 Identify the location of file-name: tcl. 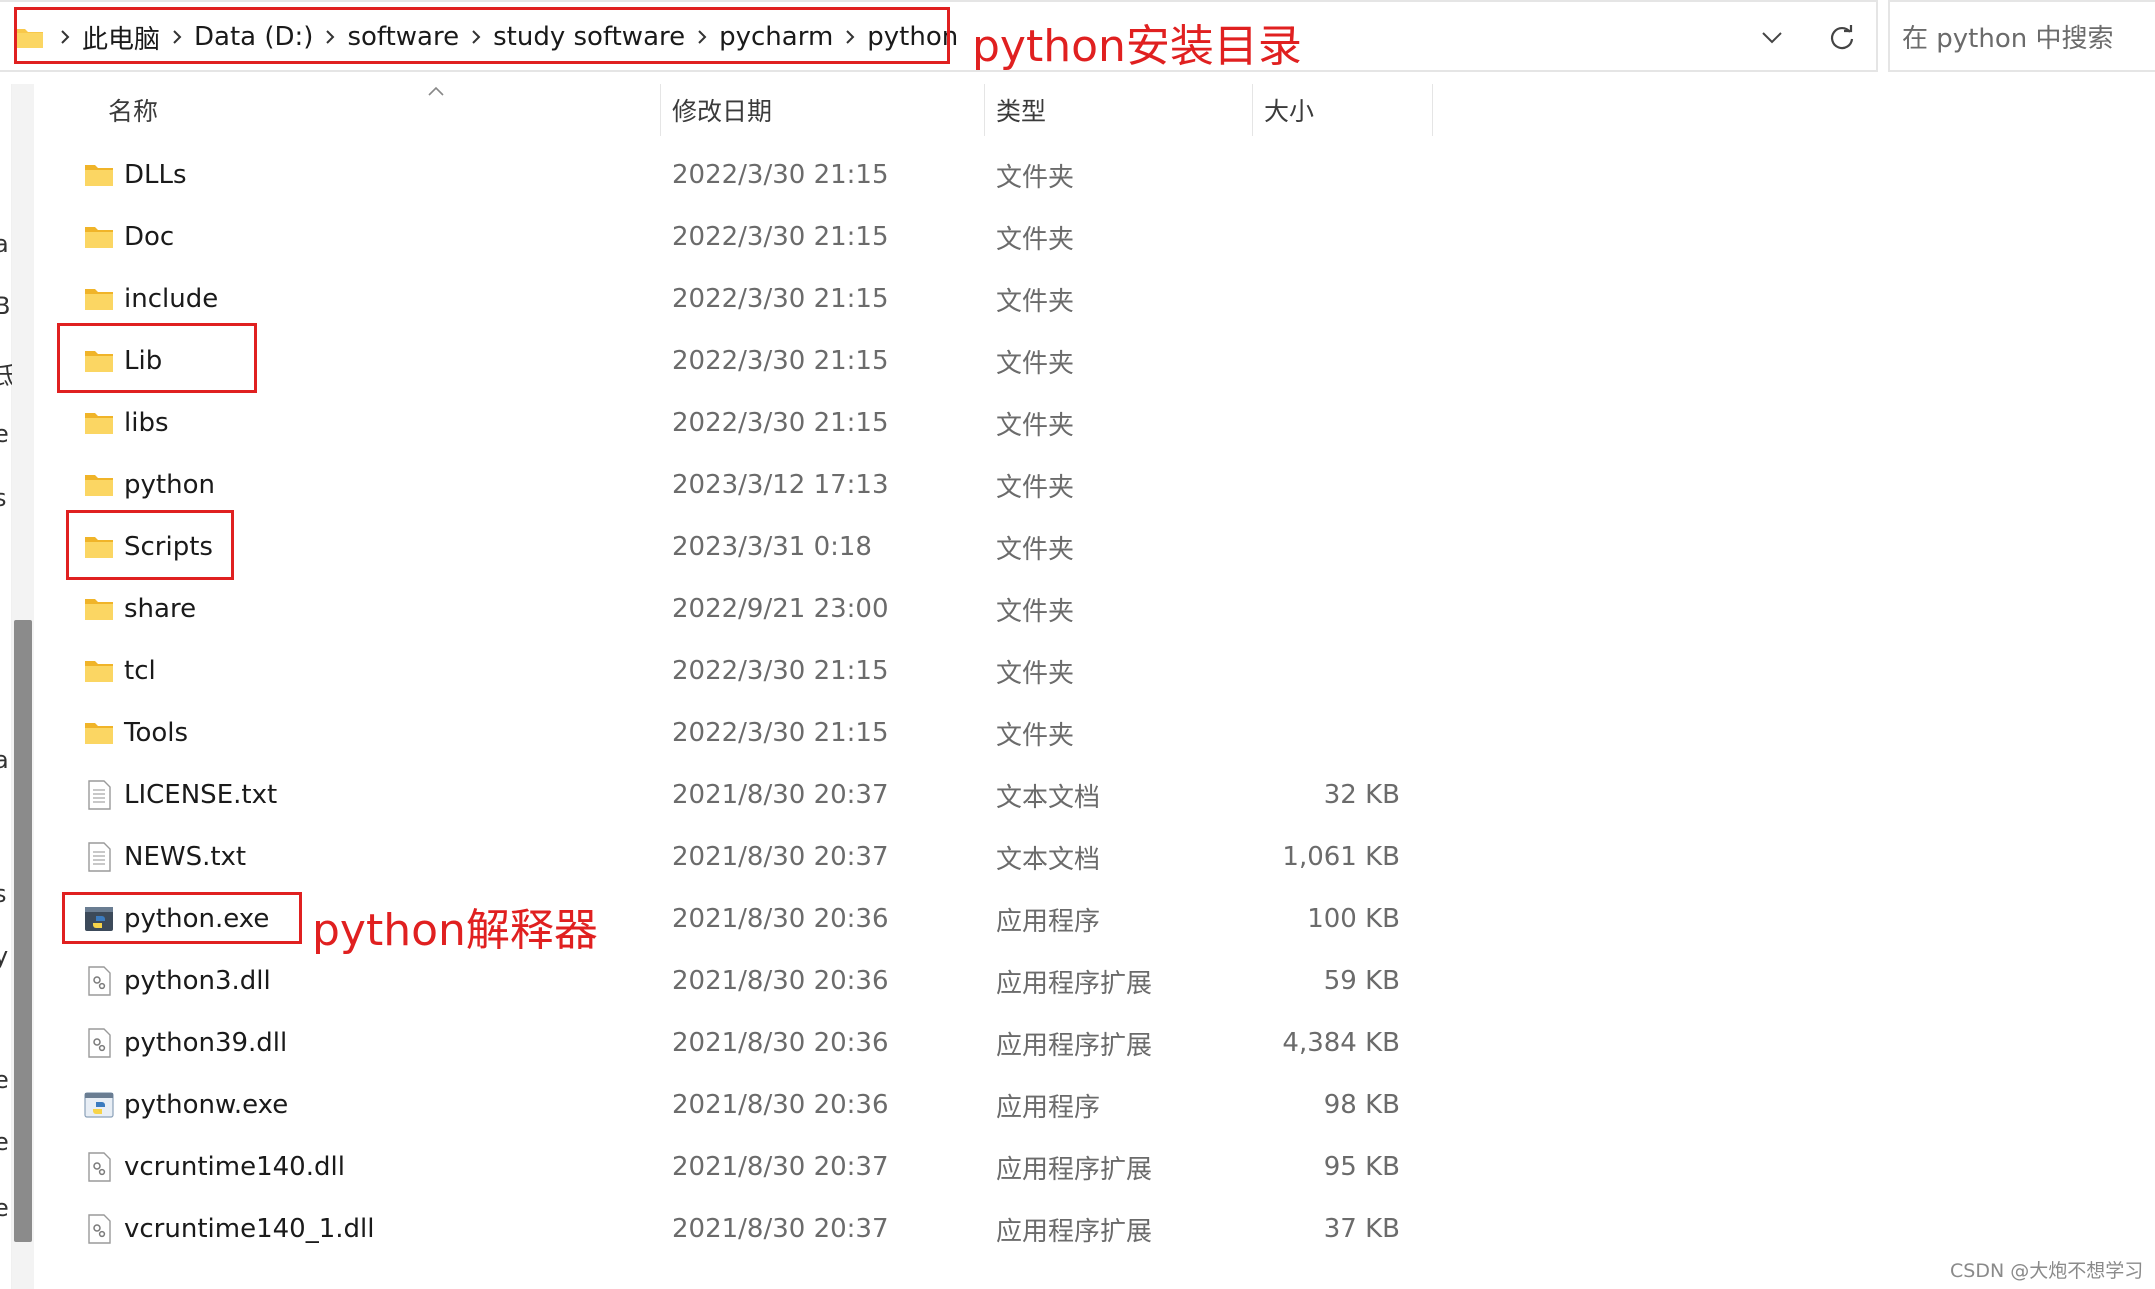
(140, 671).